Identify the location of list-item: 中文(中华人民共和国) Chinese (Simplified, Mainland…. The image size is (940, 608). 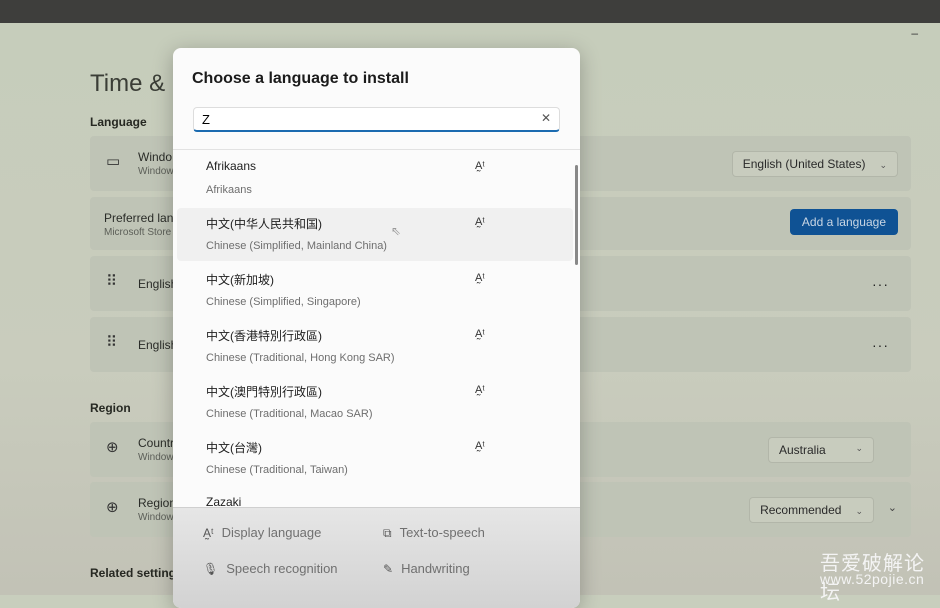
(375, 234).